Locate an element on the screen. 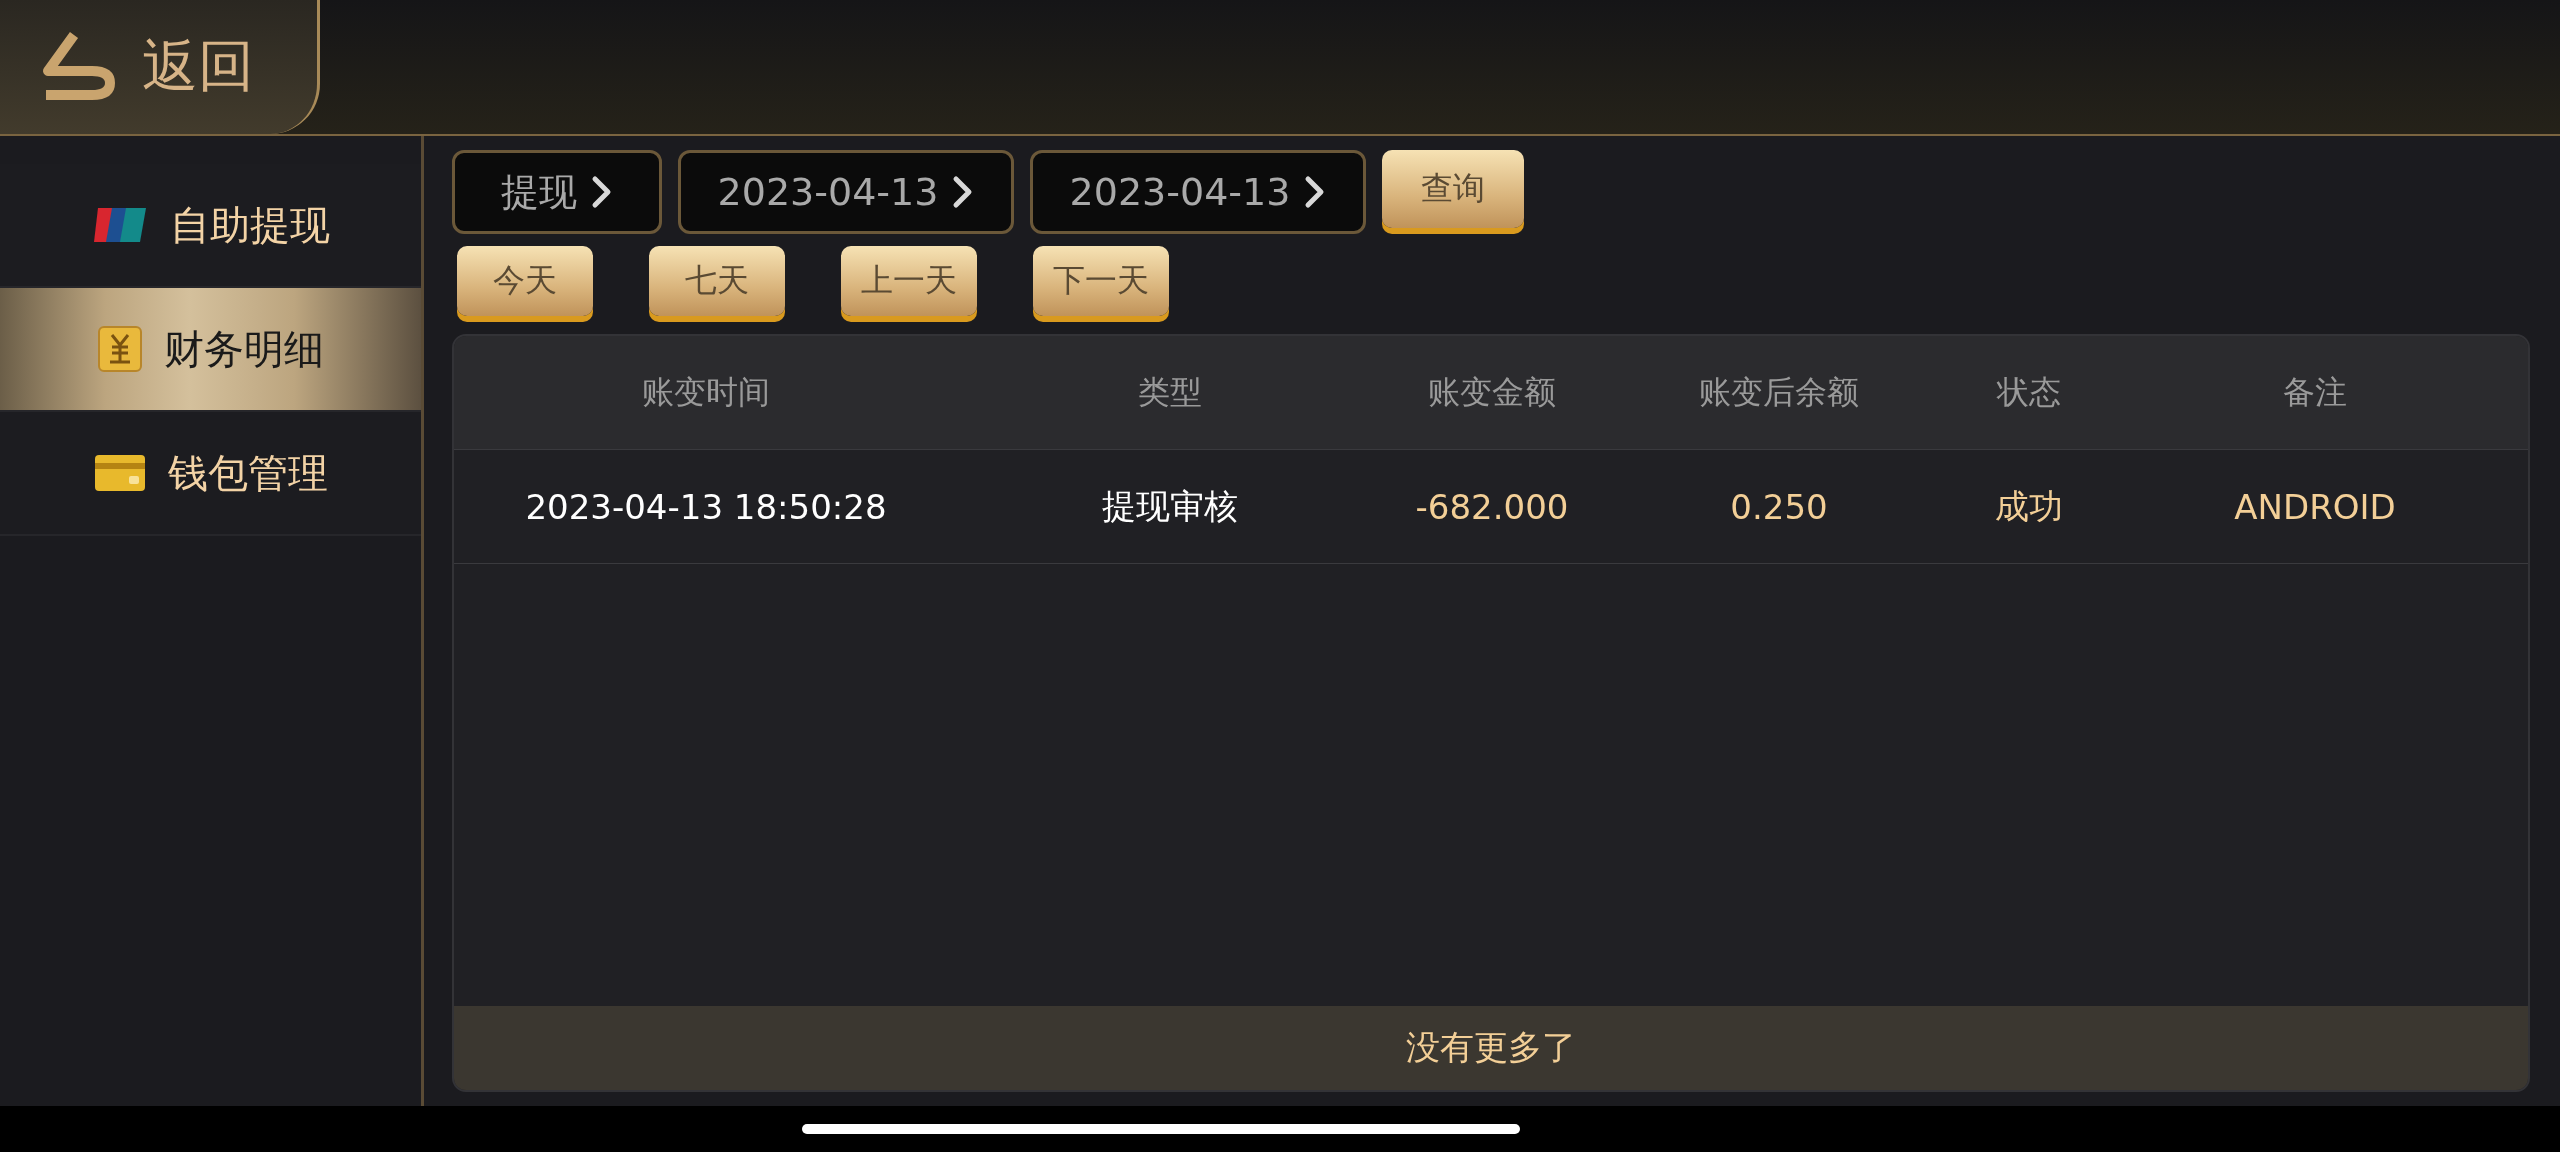  column-header: 账变金额 is located at coordinates (1492, 392).